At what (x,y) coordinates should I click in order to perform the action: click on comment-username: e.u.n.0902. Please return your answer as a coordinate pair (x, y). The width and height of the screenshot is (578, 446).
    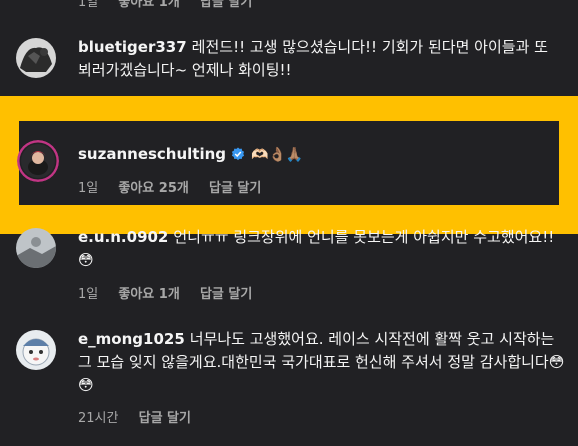
    Looking at the image, I should click on (123, 237).